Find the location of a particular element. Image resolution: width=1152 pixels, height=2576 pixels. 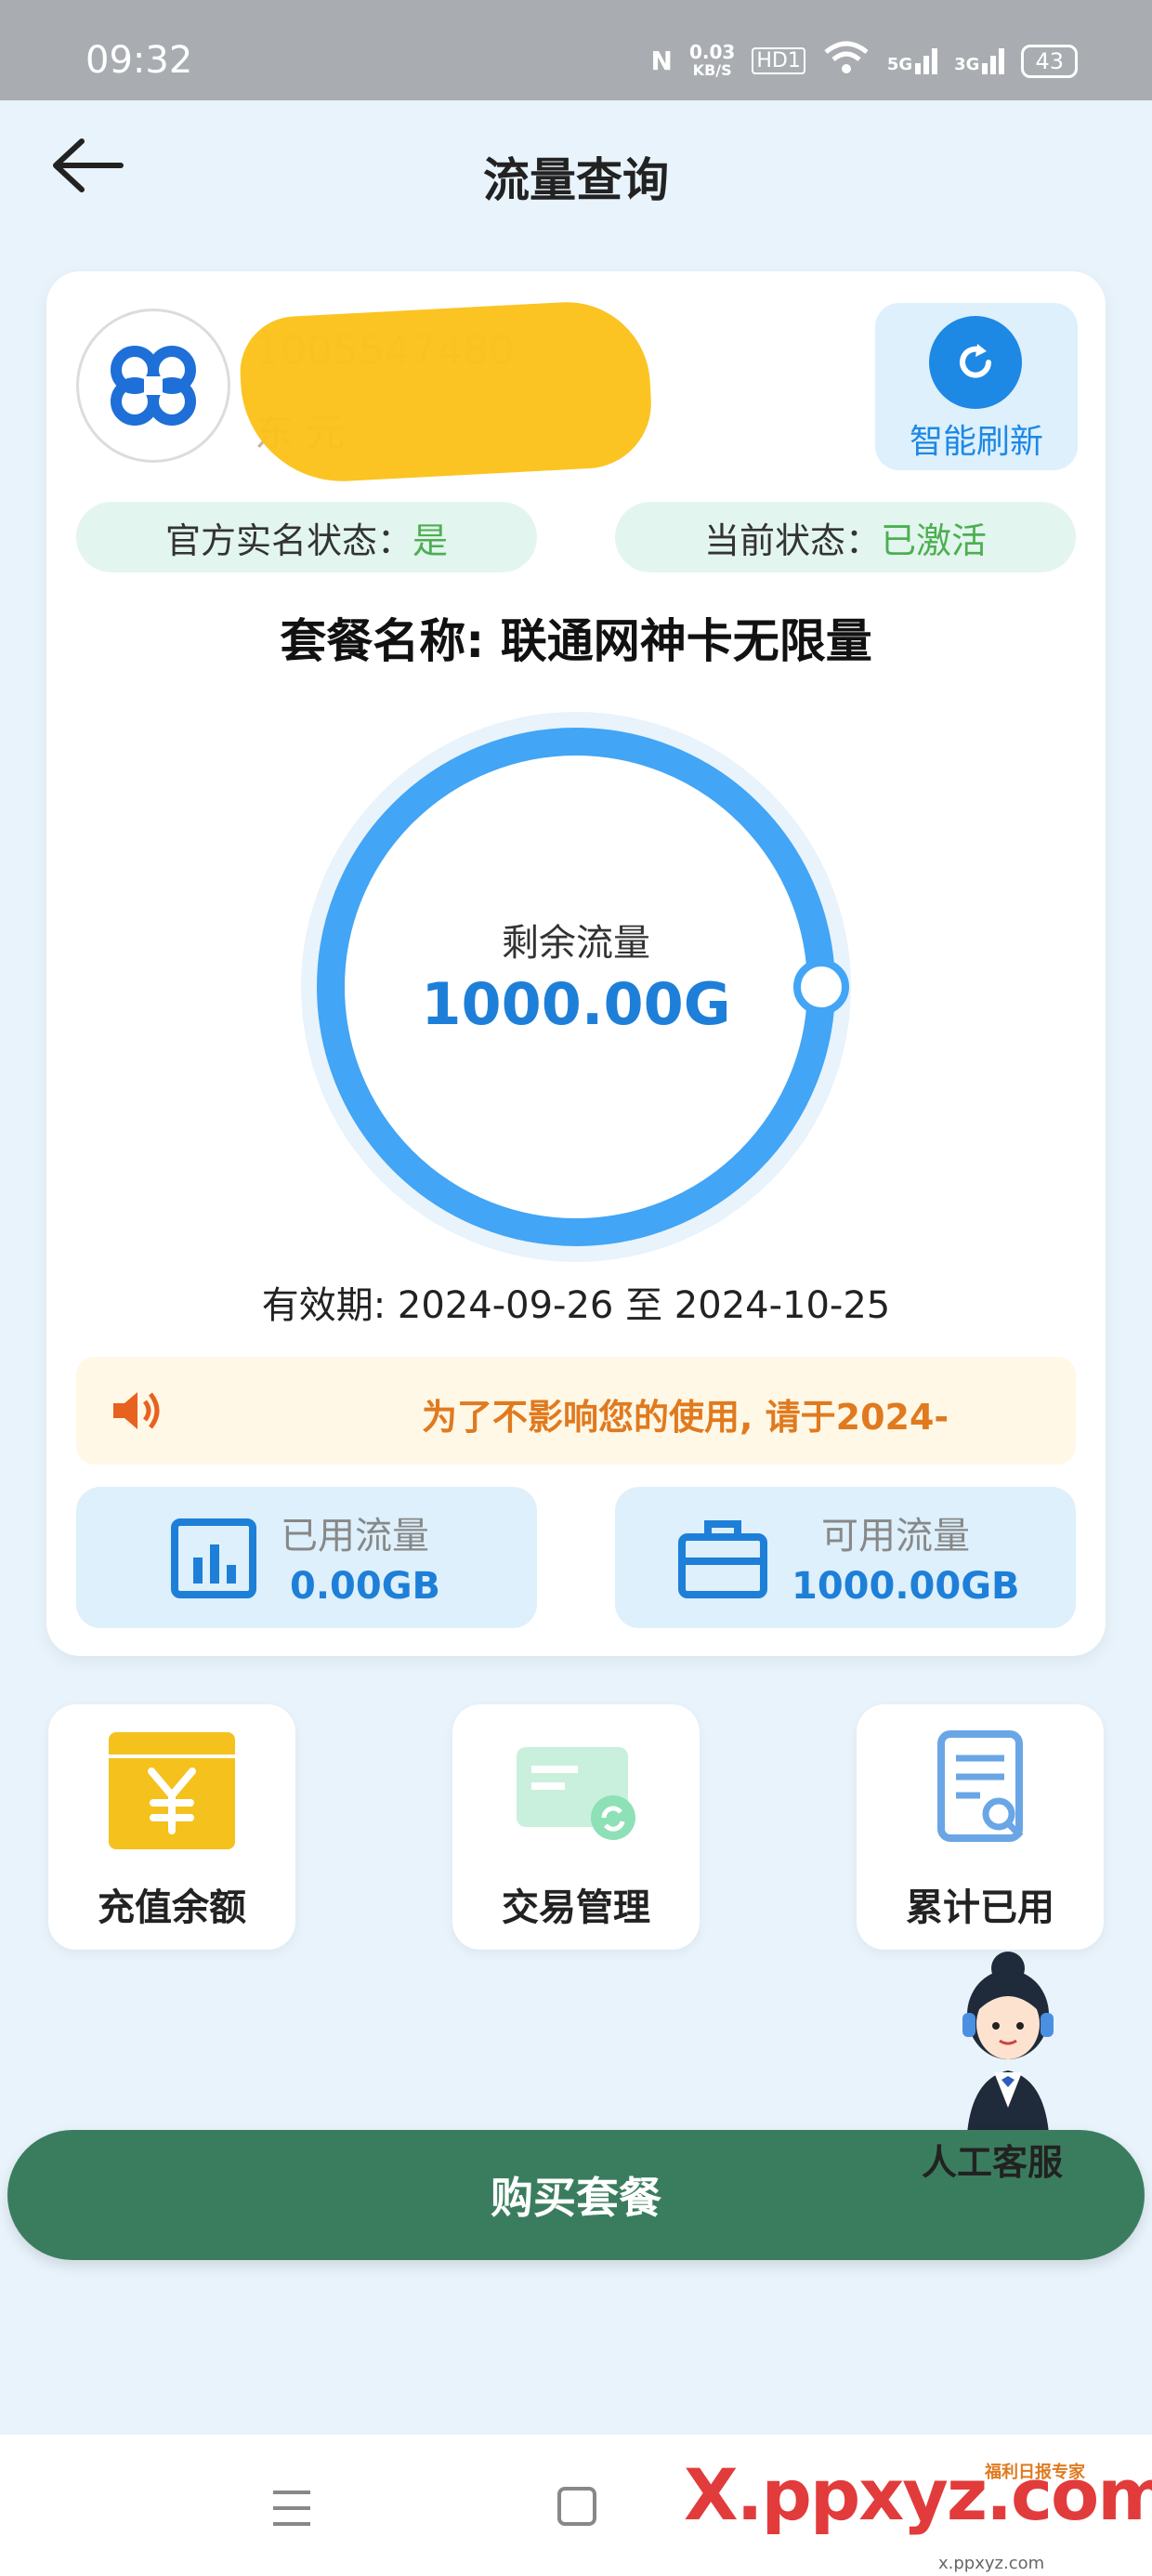

document-search-icon is located at coordinates (980, 1790).